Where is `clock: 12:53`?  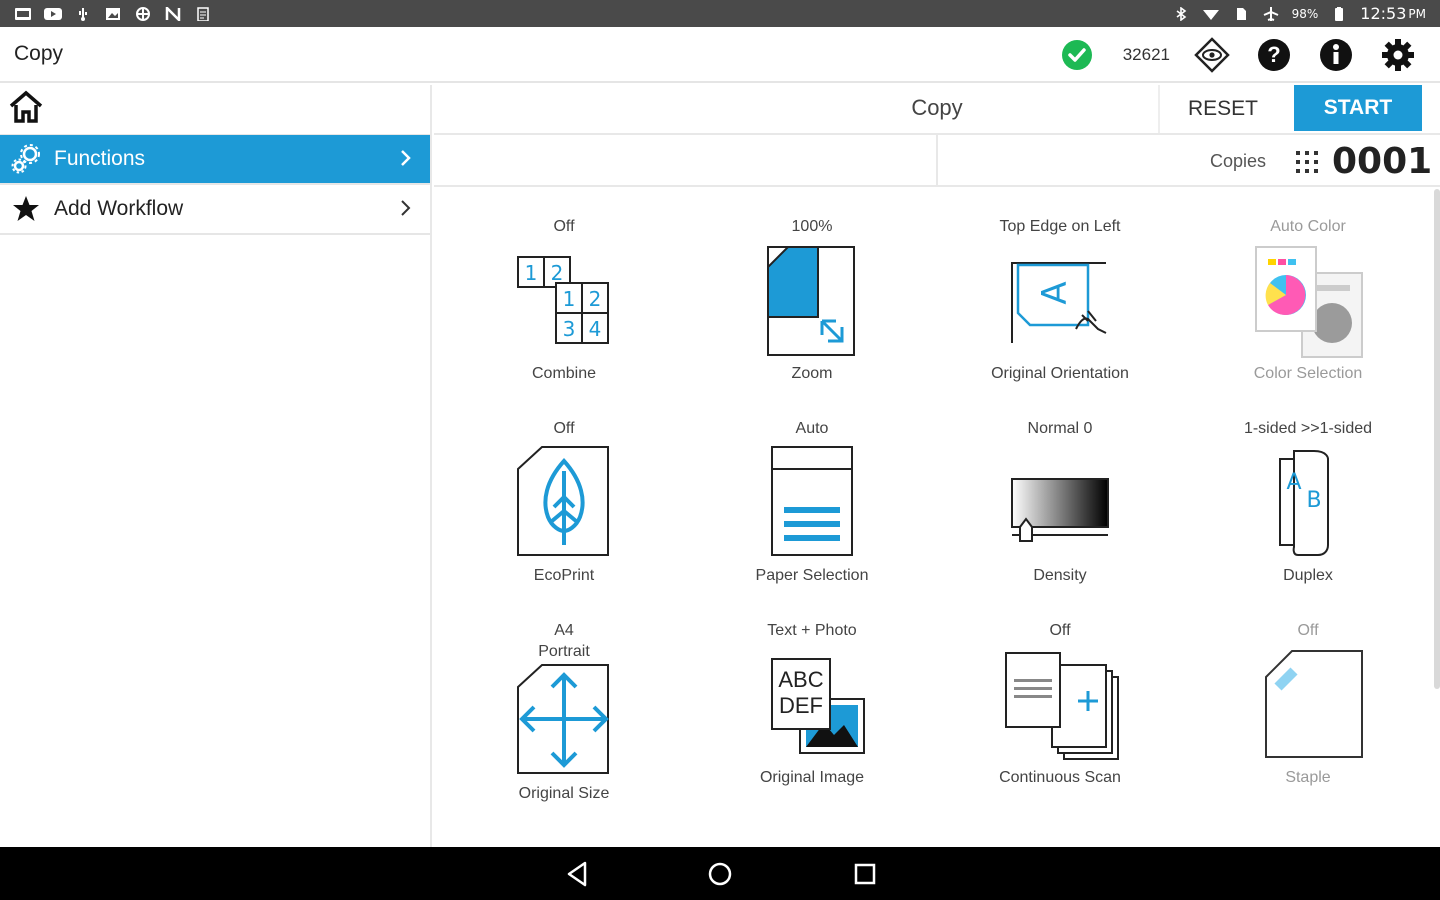 clock: 12:53 is located at coordinates (1383, 13).